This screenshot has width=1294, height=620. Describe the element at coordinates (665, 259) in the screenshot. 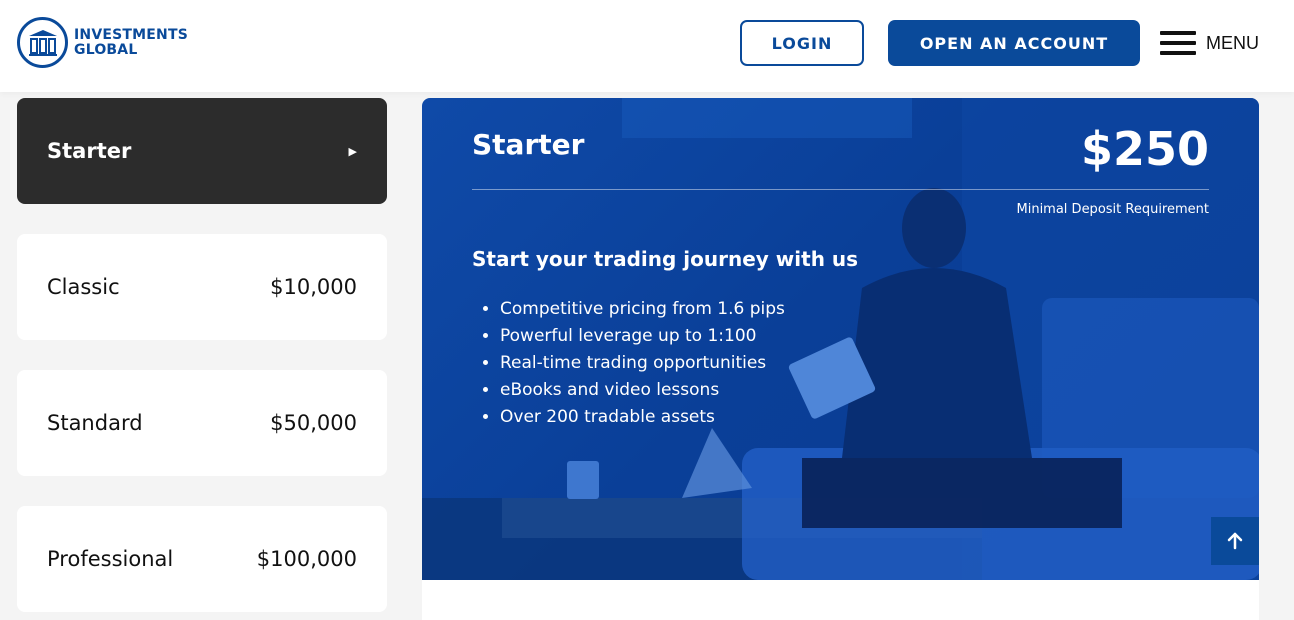

I see `plan-subtitle: Start your trading journey with us` at that location.